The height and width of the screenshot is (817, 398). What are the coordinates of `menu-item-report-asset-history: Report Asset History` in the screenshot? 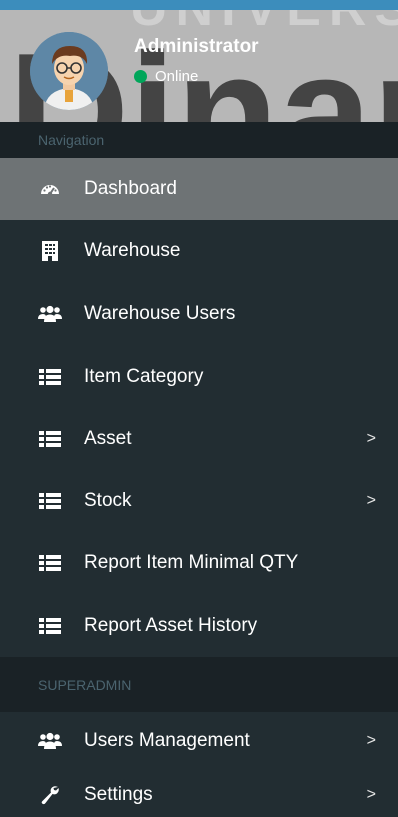 It's located at (199, 626).